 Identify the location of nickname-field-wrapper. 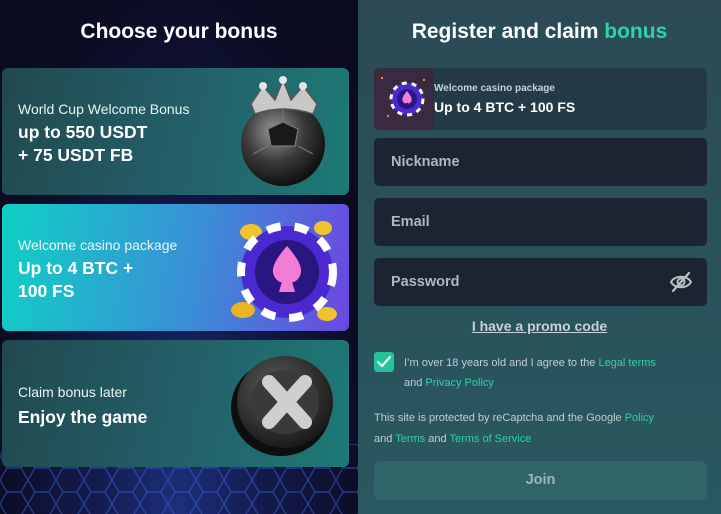
(540, 162).